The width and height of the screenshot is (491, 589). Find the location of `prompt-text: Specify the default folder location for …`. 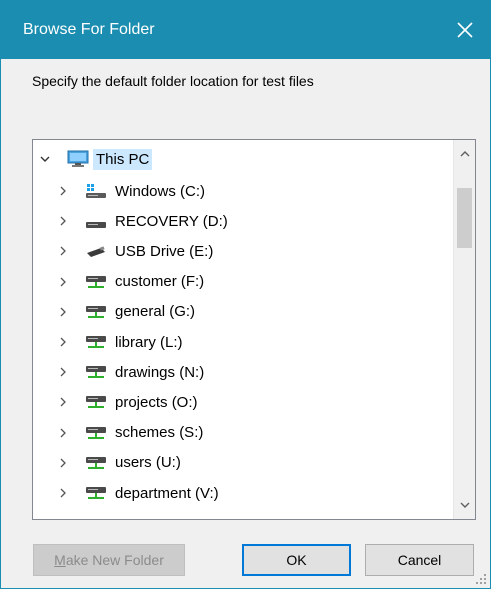

prompt-text: Specify the default folder location for … is located at coordinates (173, 81).